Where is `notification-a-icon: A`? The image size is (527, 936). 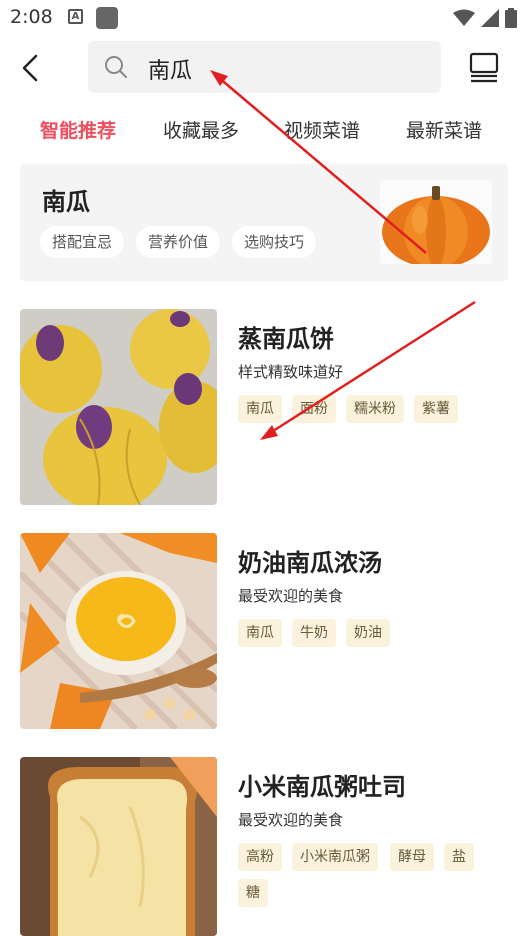 notification-a-icon: A is located at coordinates (75, 16).